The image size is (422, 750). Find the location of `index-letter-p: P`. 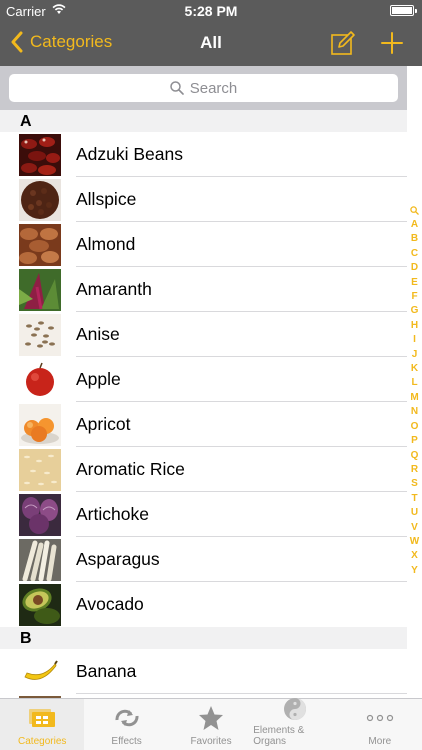

index-letter-p: P is located at coordinates (414, 441).